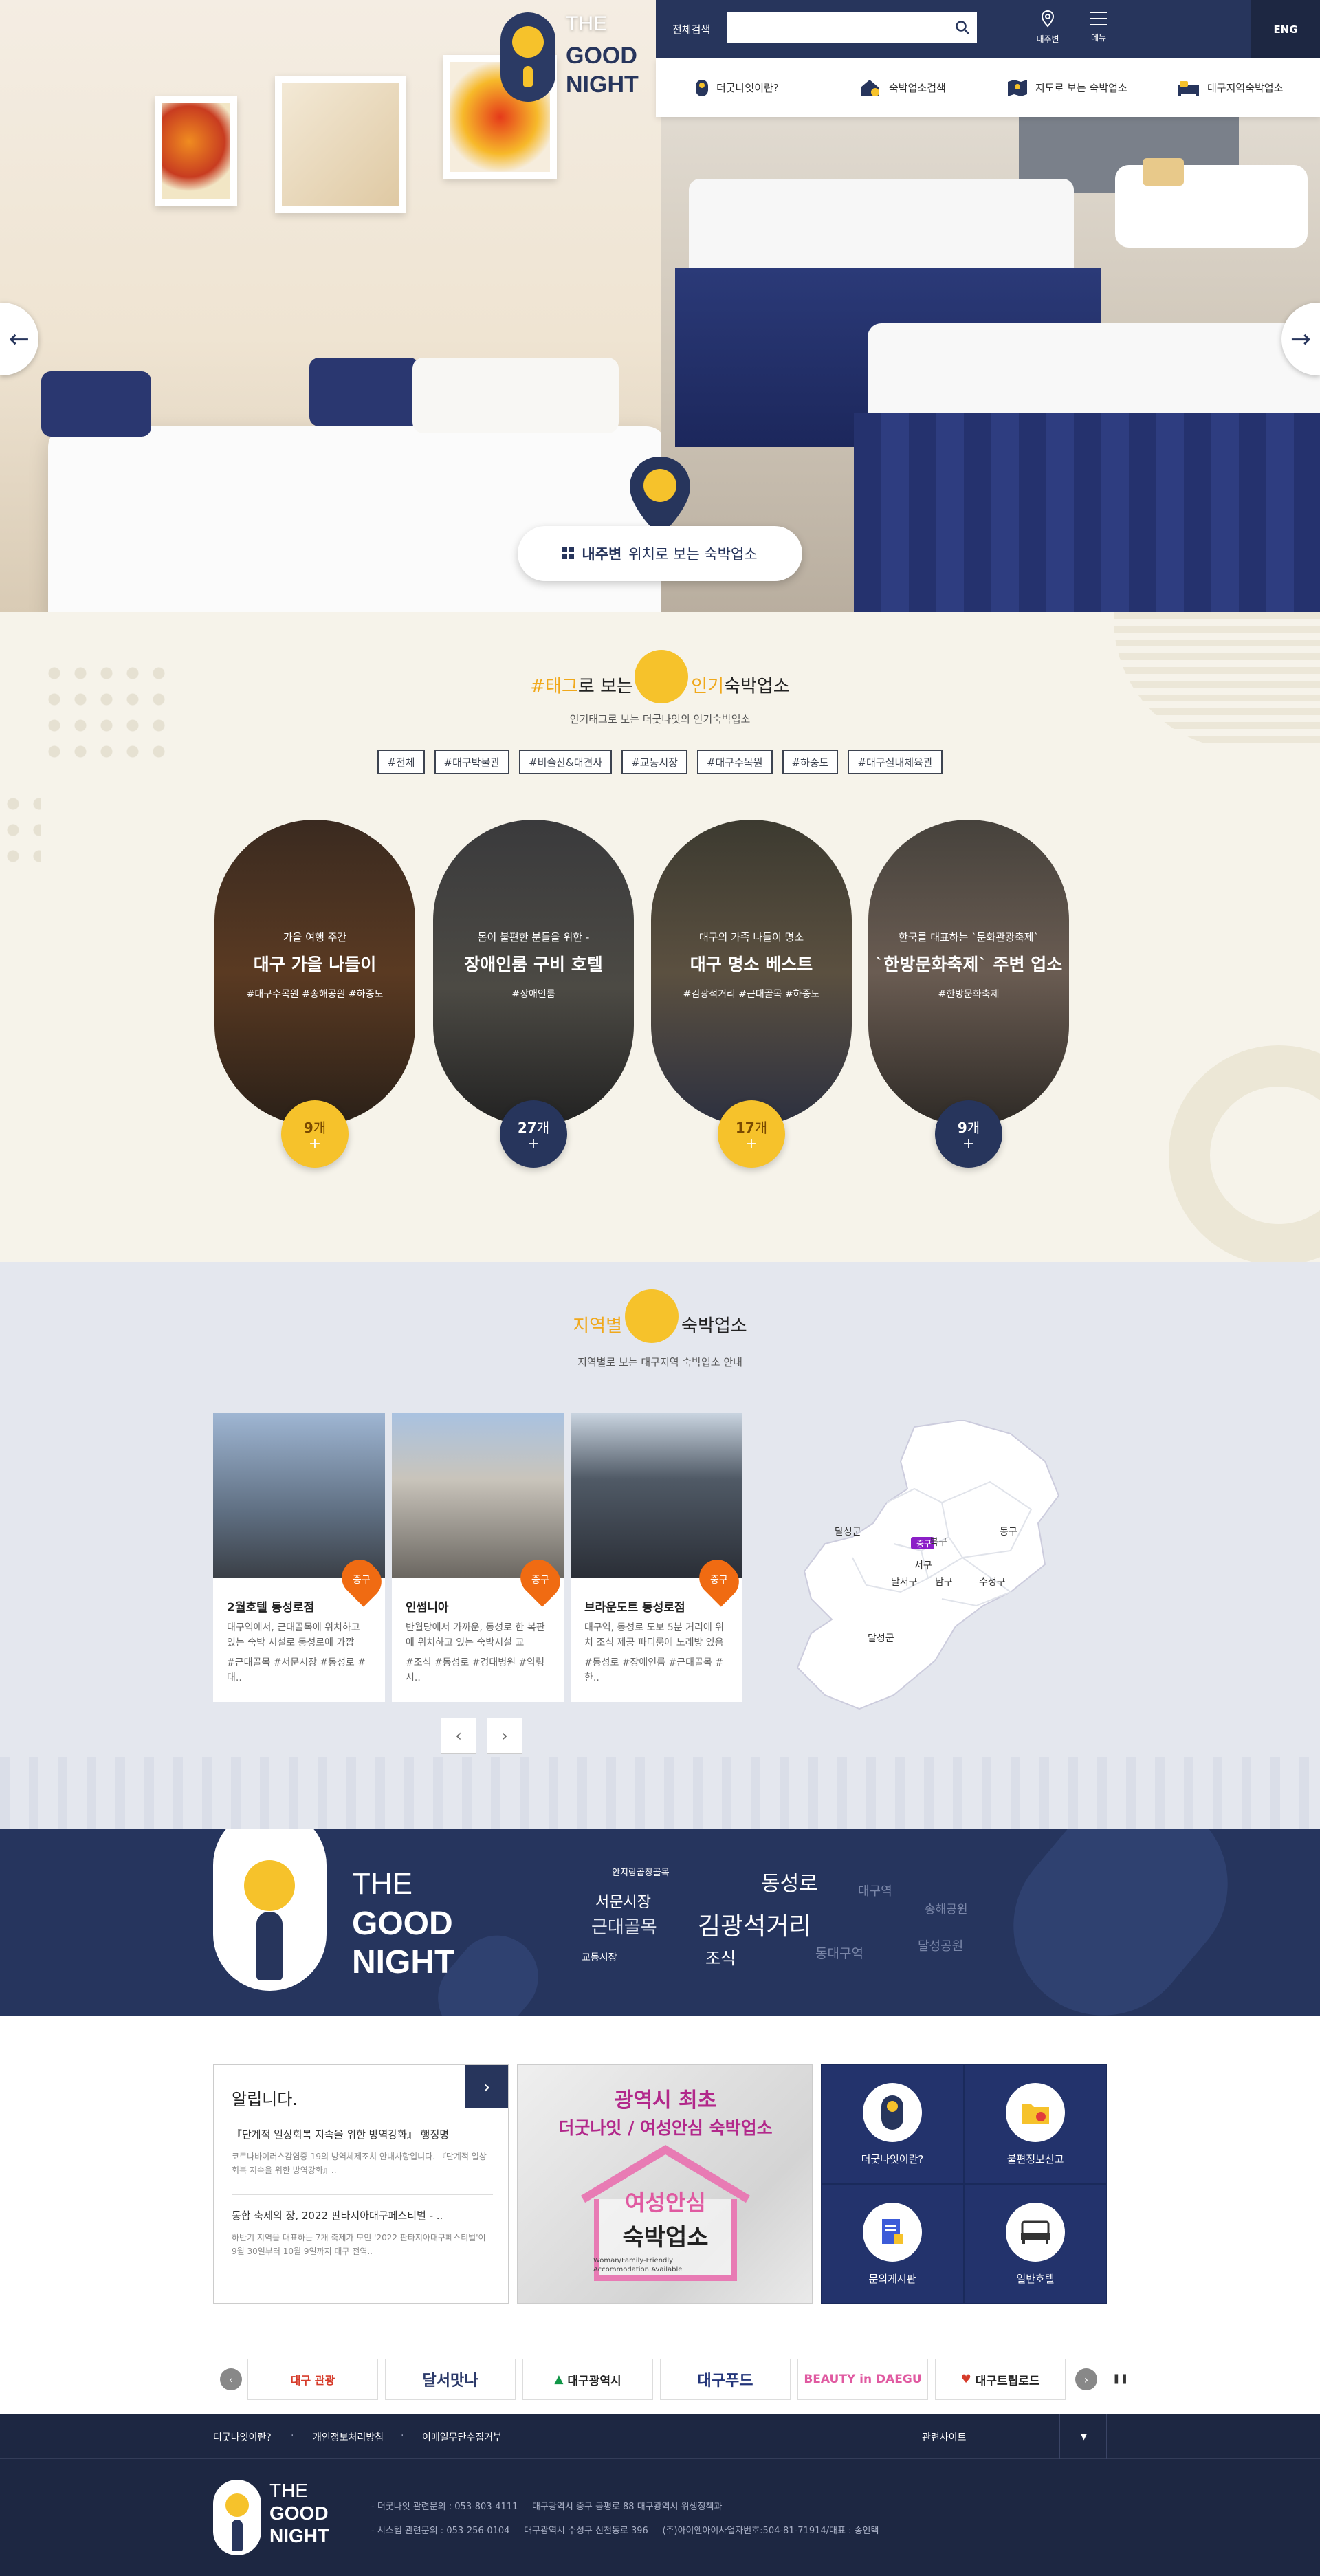 This screenshot has height=2576, width=1320. Describe the element at coordinates (528, 57) in the screenshot. I see `logo-pin-icon` at that location.